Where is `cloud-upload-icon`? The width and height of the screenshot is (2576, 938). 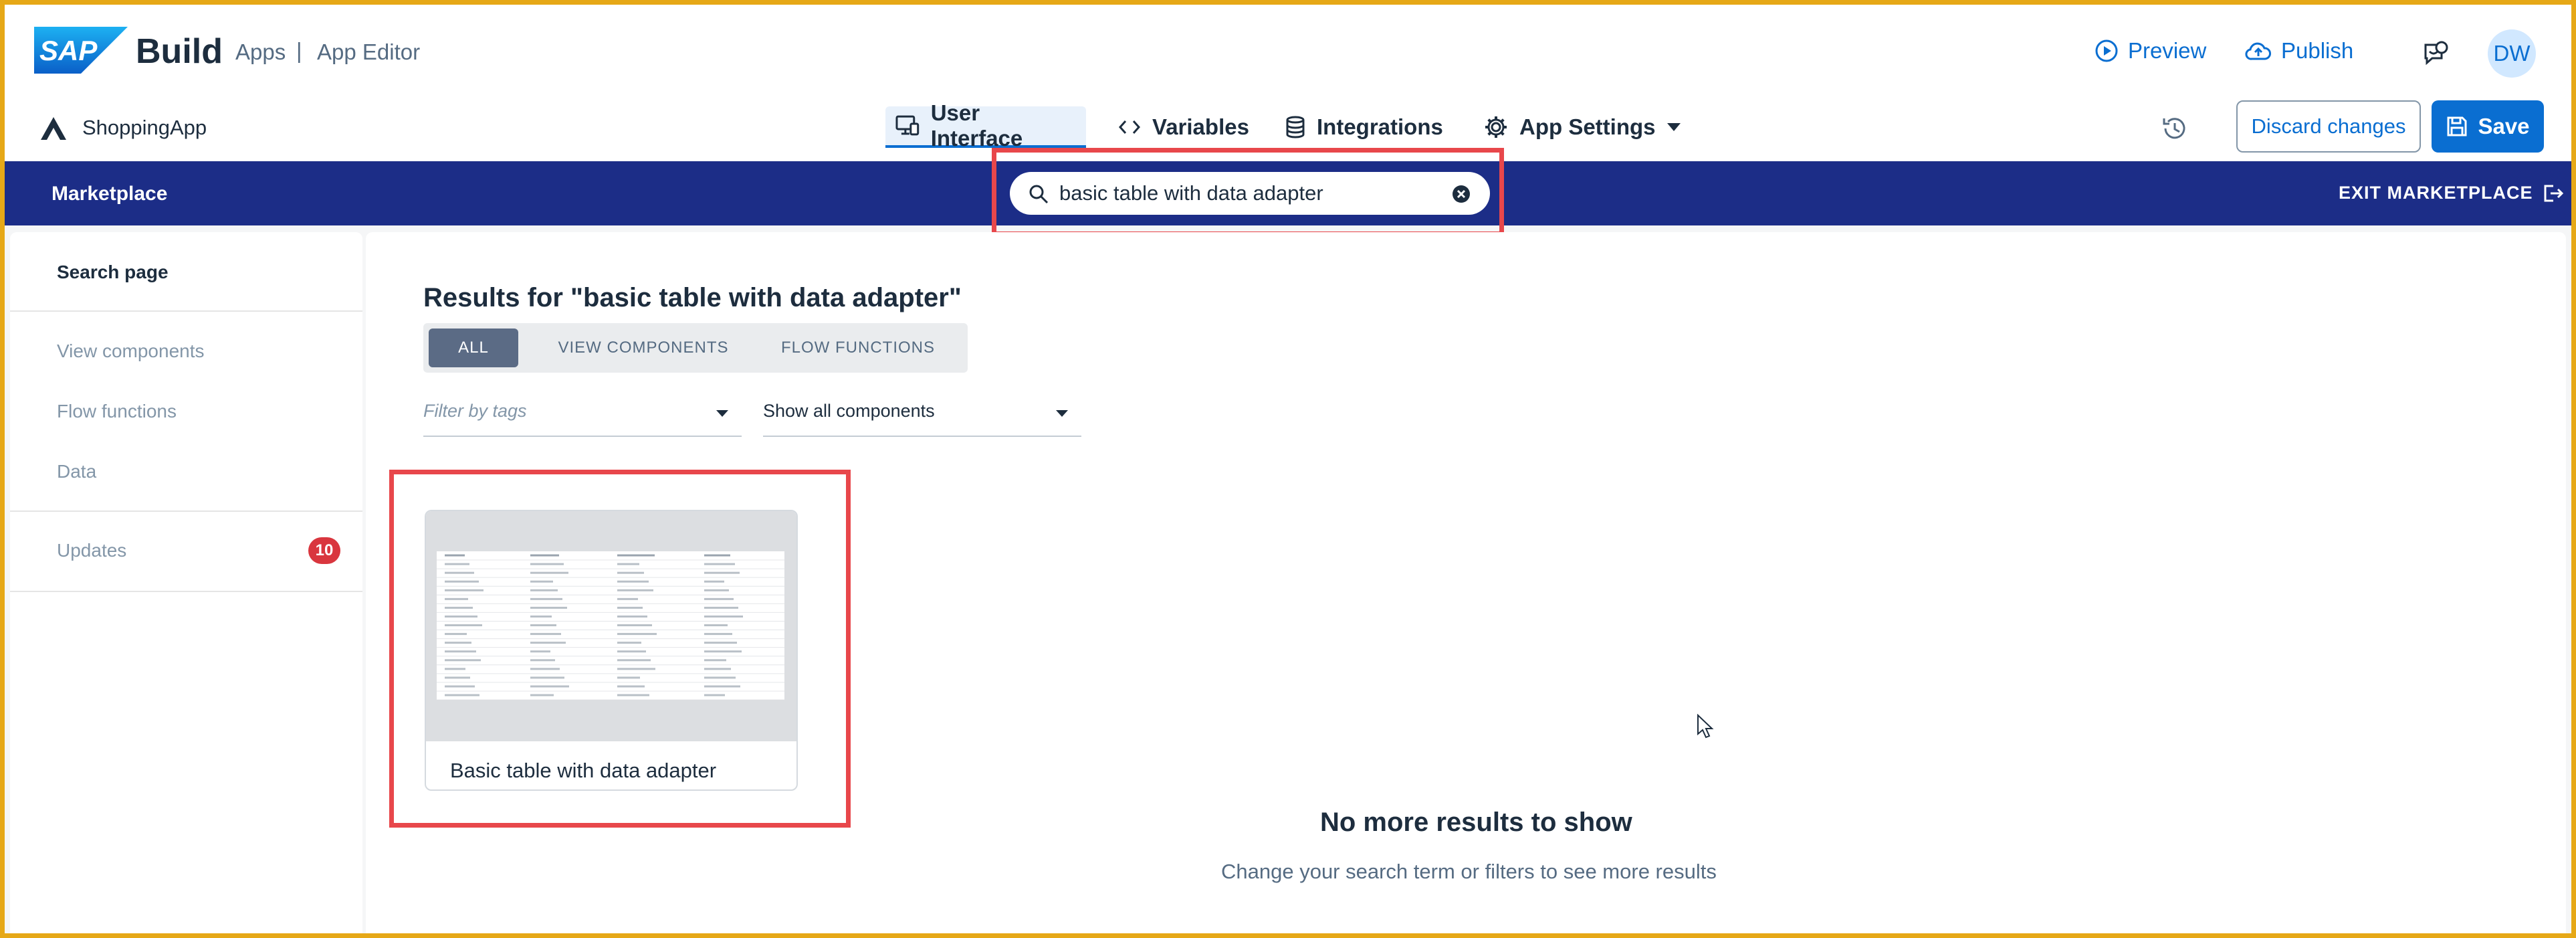
cloud-upload-icon is located at coordinates (2258, 51).